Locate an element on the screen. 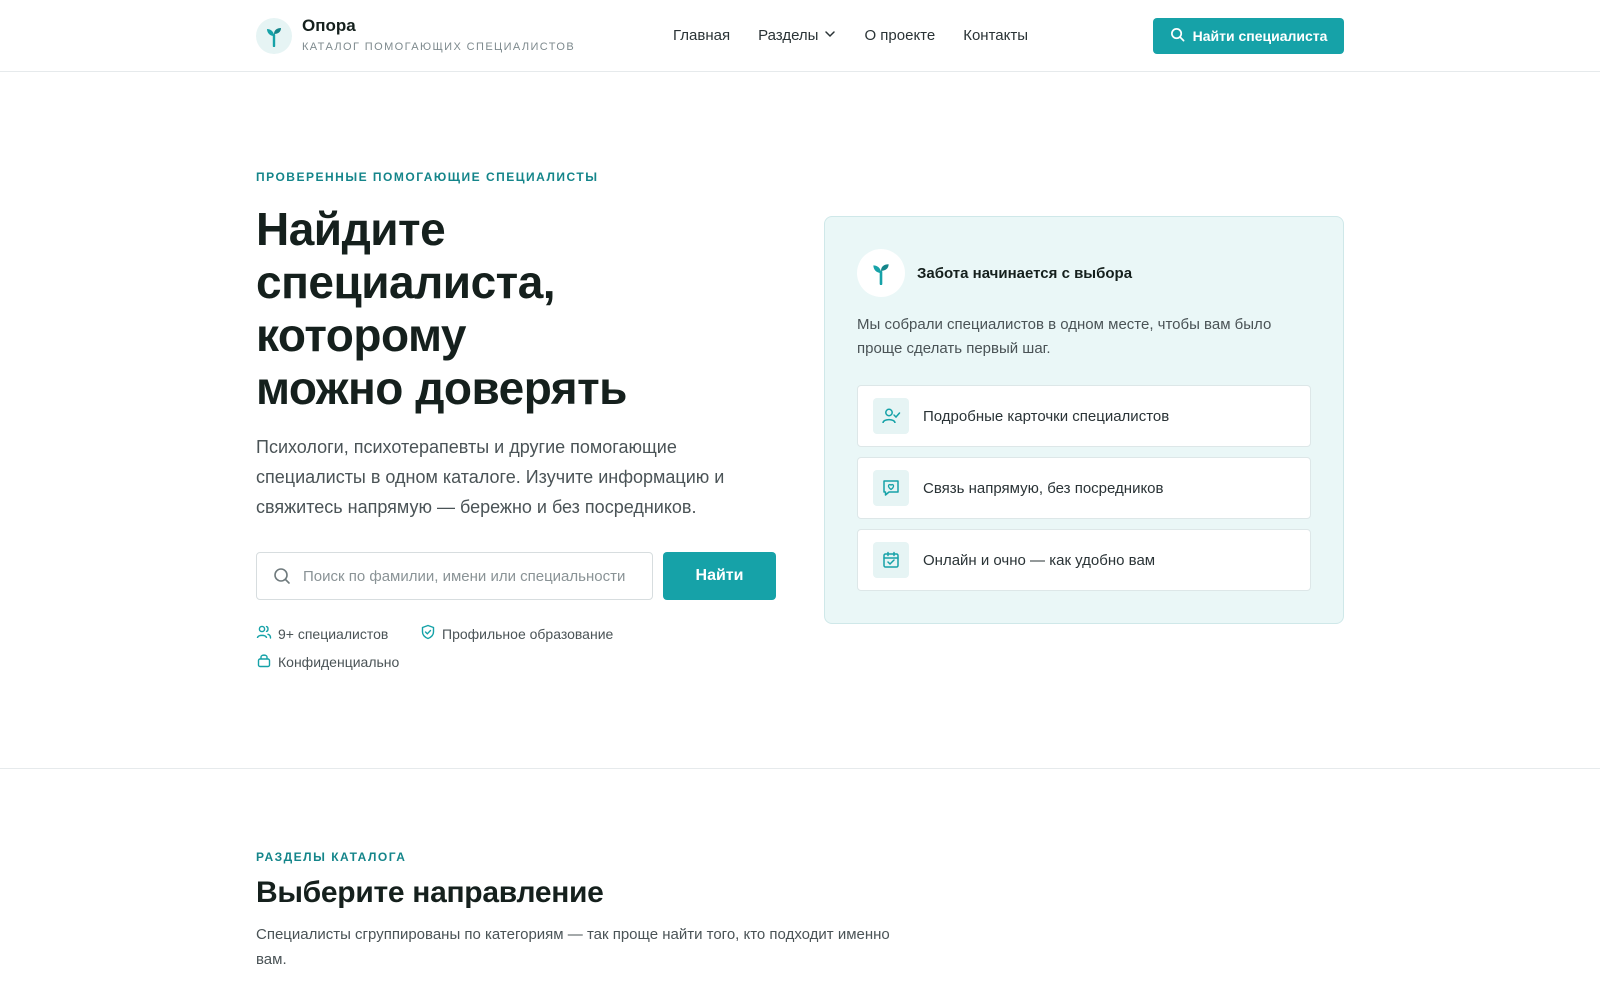  lock-icon is located at coordinates (264, 661).